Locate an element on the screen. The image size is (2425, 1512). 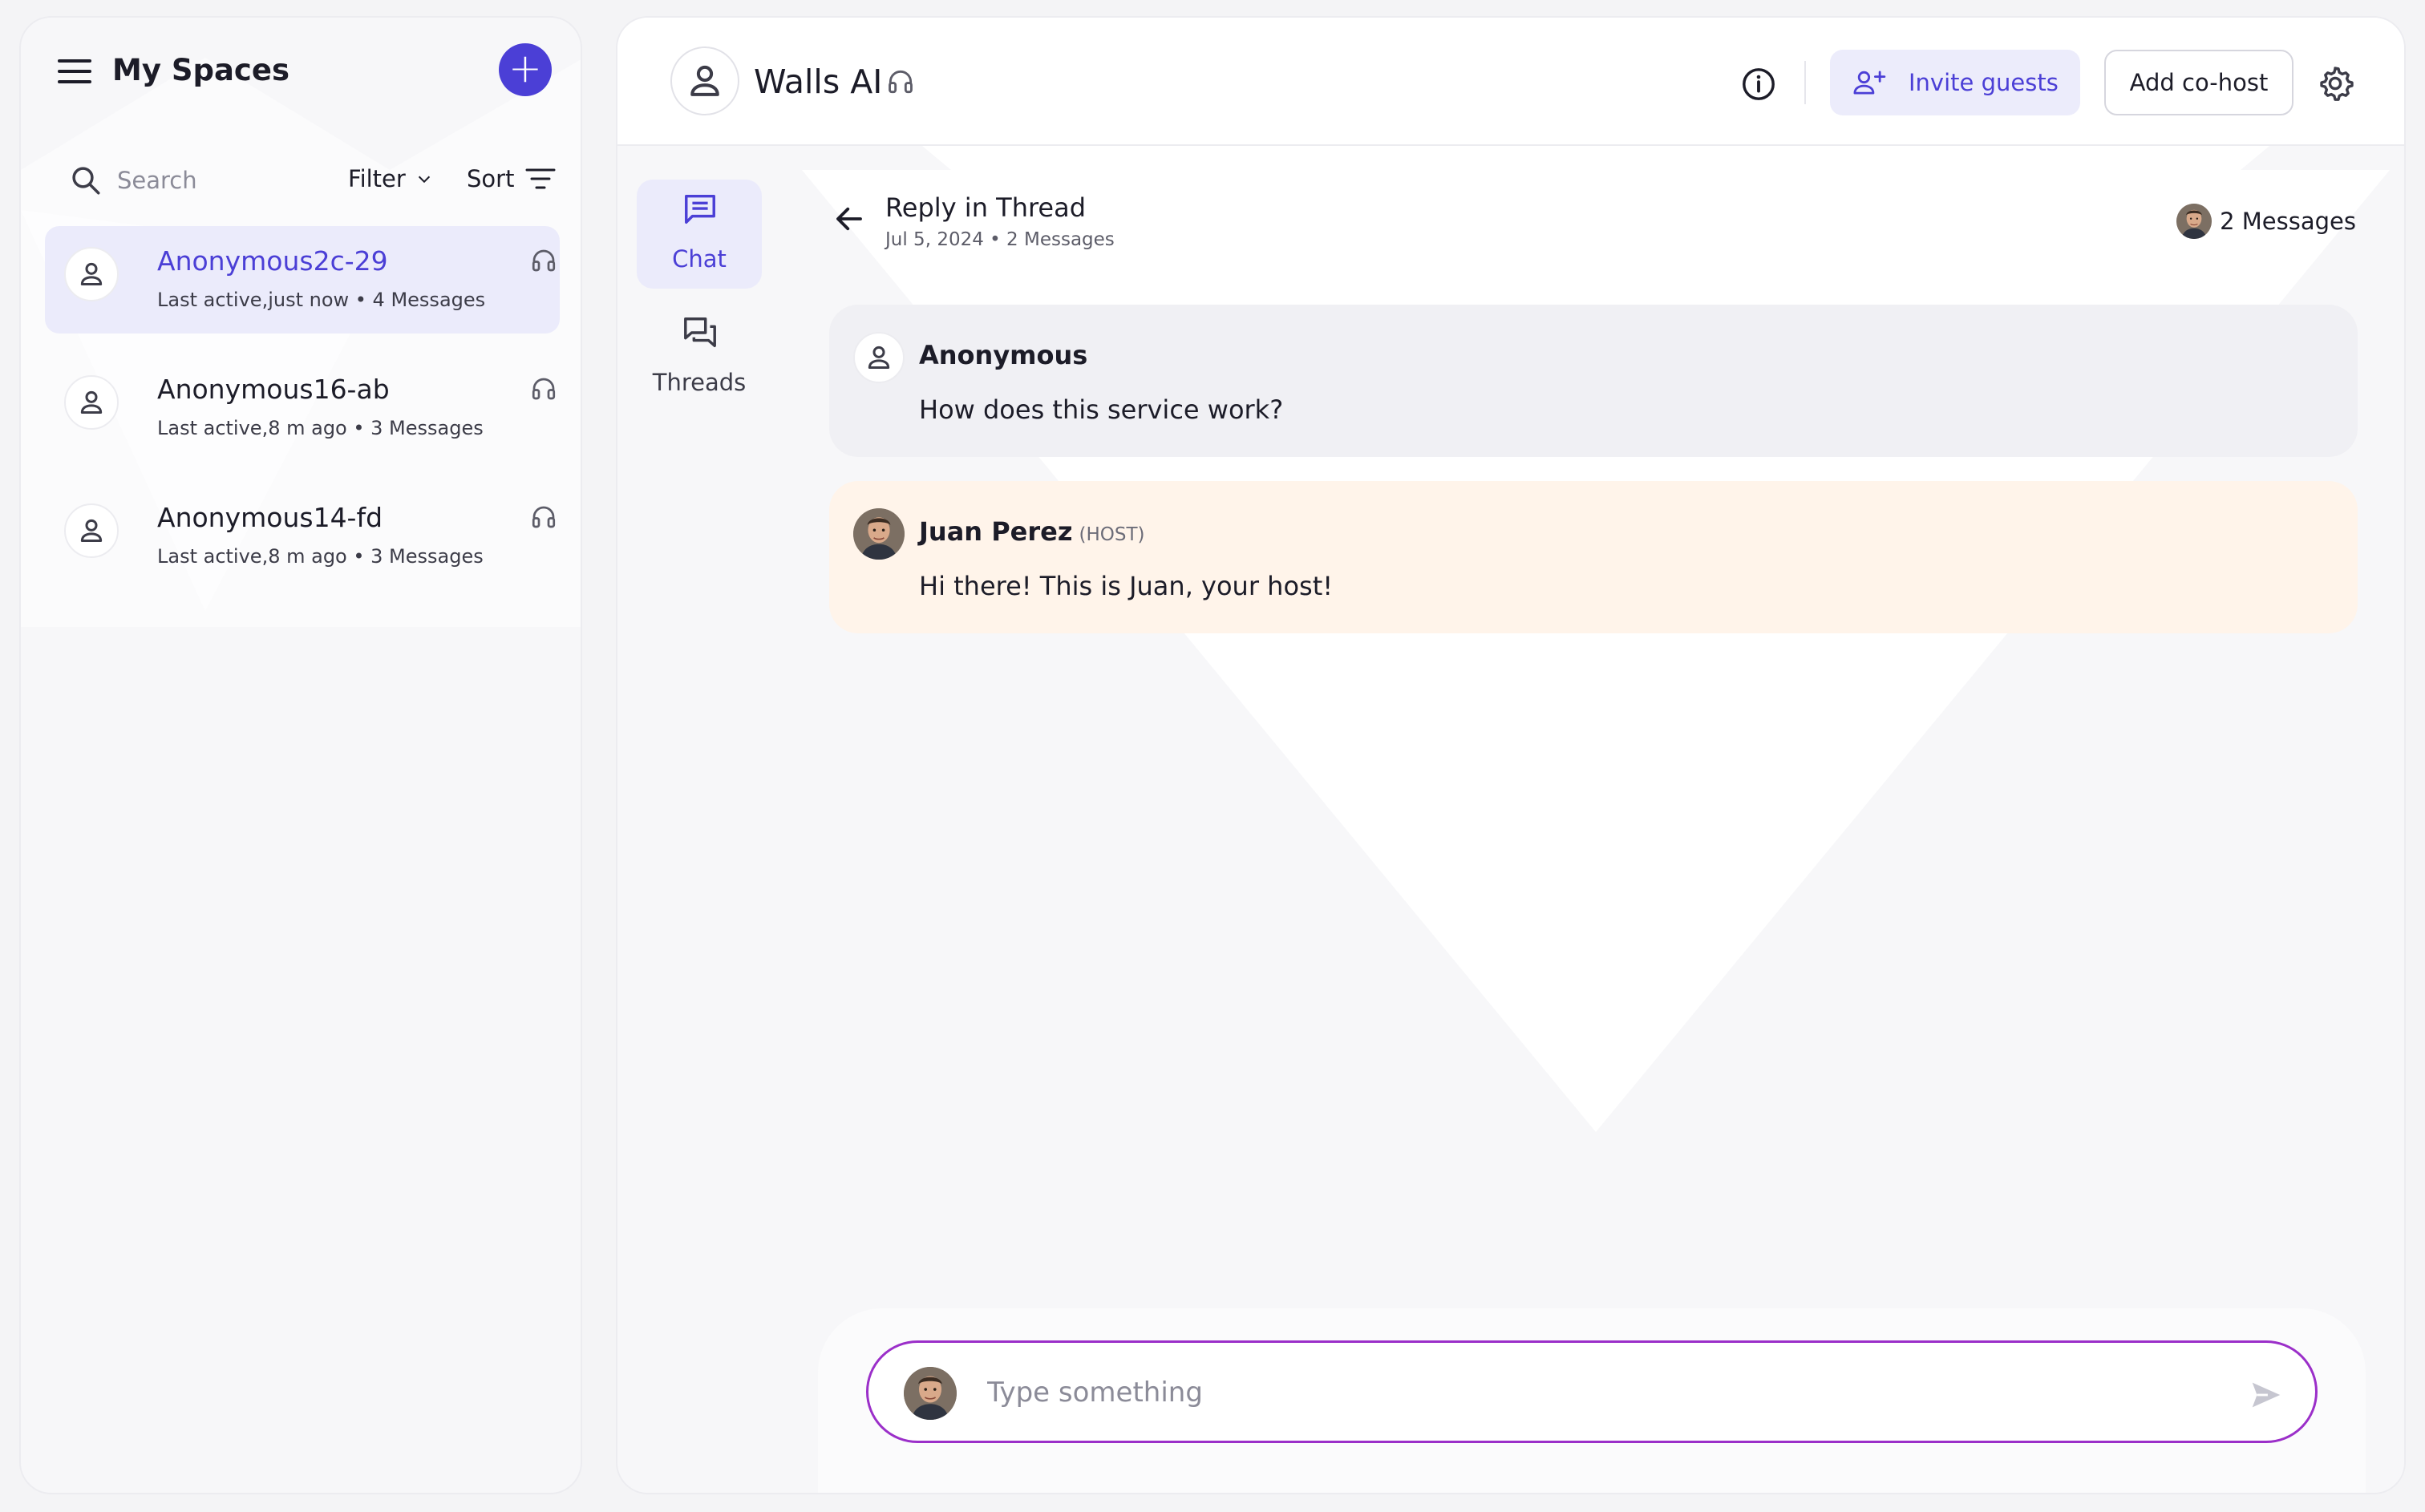
info-icon is located at coordinates (1758, 85).